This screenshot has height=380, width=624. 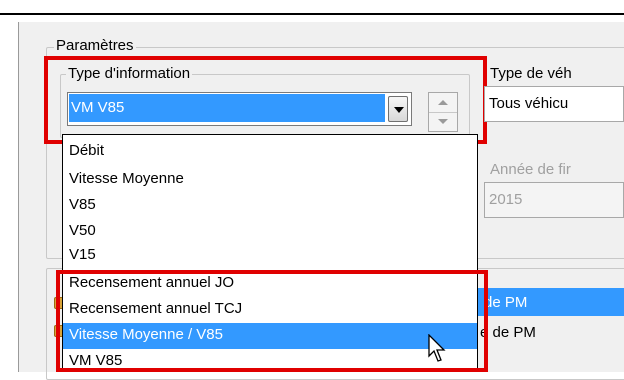 What do you see at coordinates (270, 179) in the screenshot?
I see `dropdown-option-vitesse-moyenne: Vitesse Moyenne` at bounding box center [270, 179].